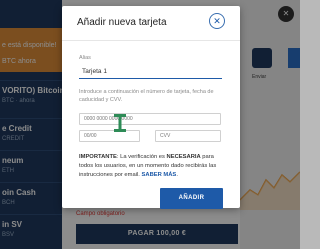 The image size is (320, 249). What do you see at coordinates (191, 198) in the screenshot?
I see `add-button: AÑADIR` at bounding box center [191, 198].